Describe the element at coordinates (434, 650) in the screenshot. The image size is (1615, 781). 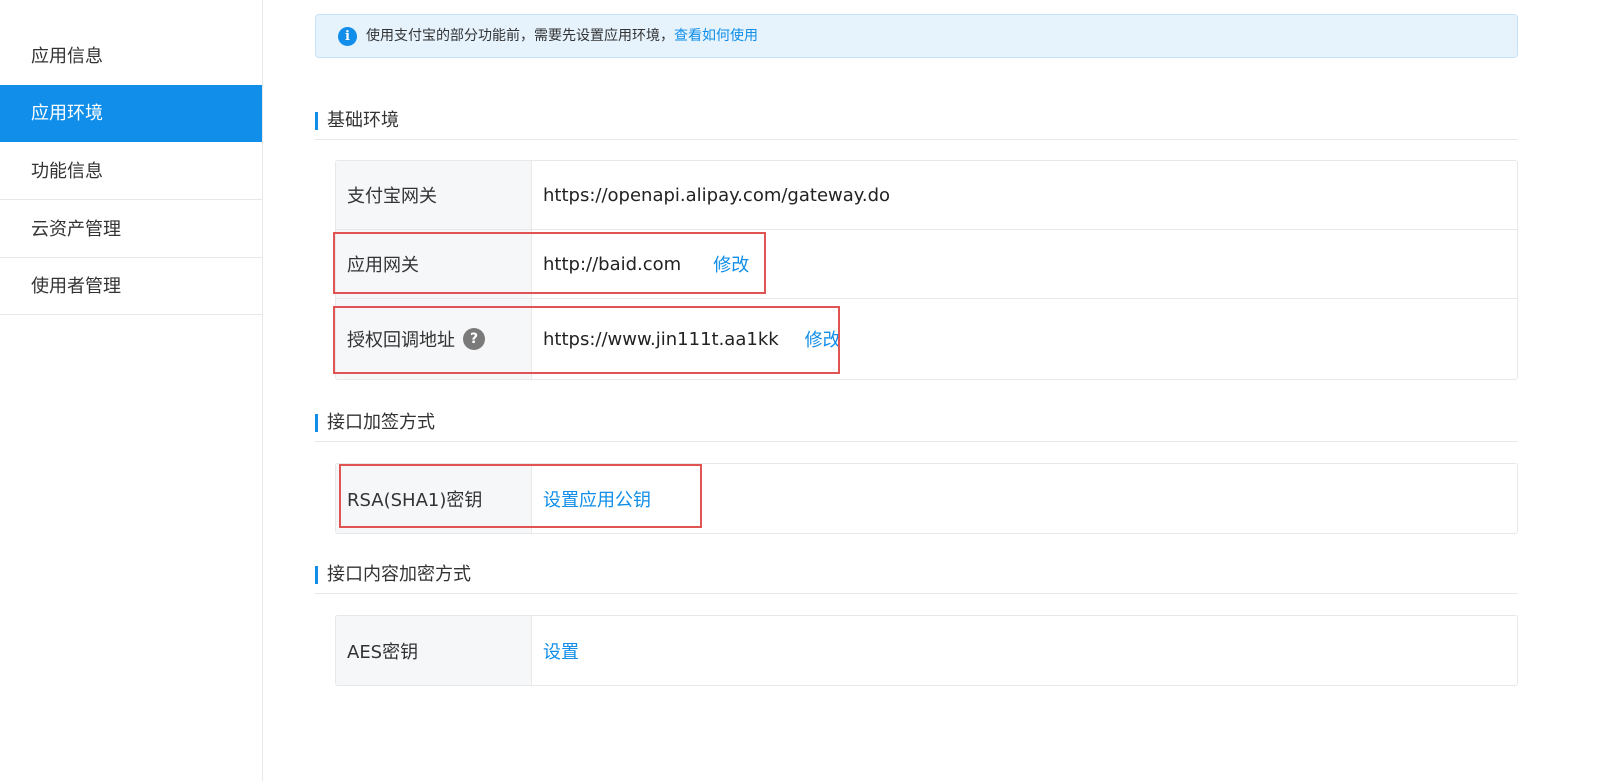
I see `row-label: AES密钥` at that location.